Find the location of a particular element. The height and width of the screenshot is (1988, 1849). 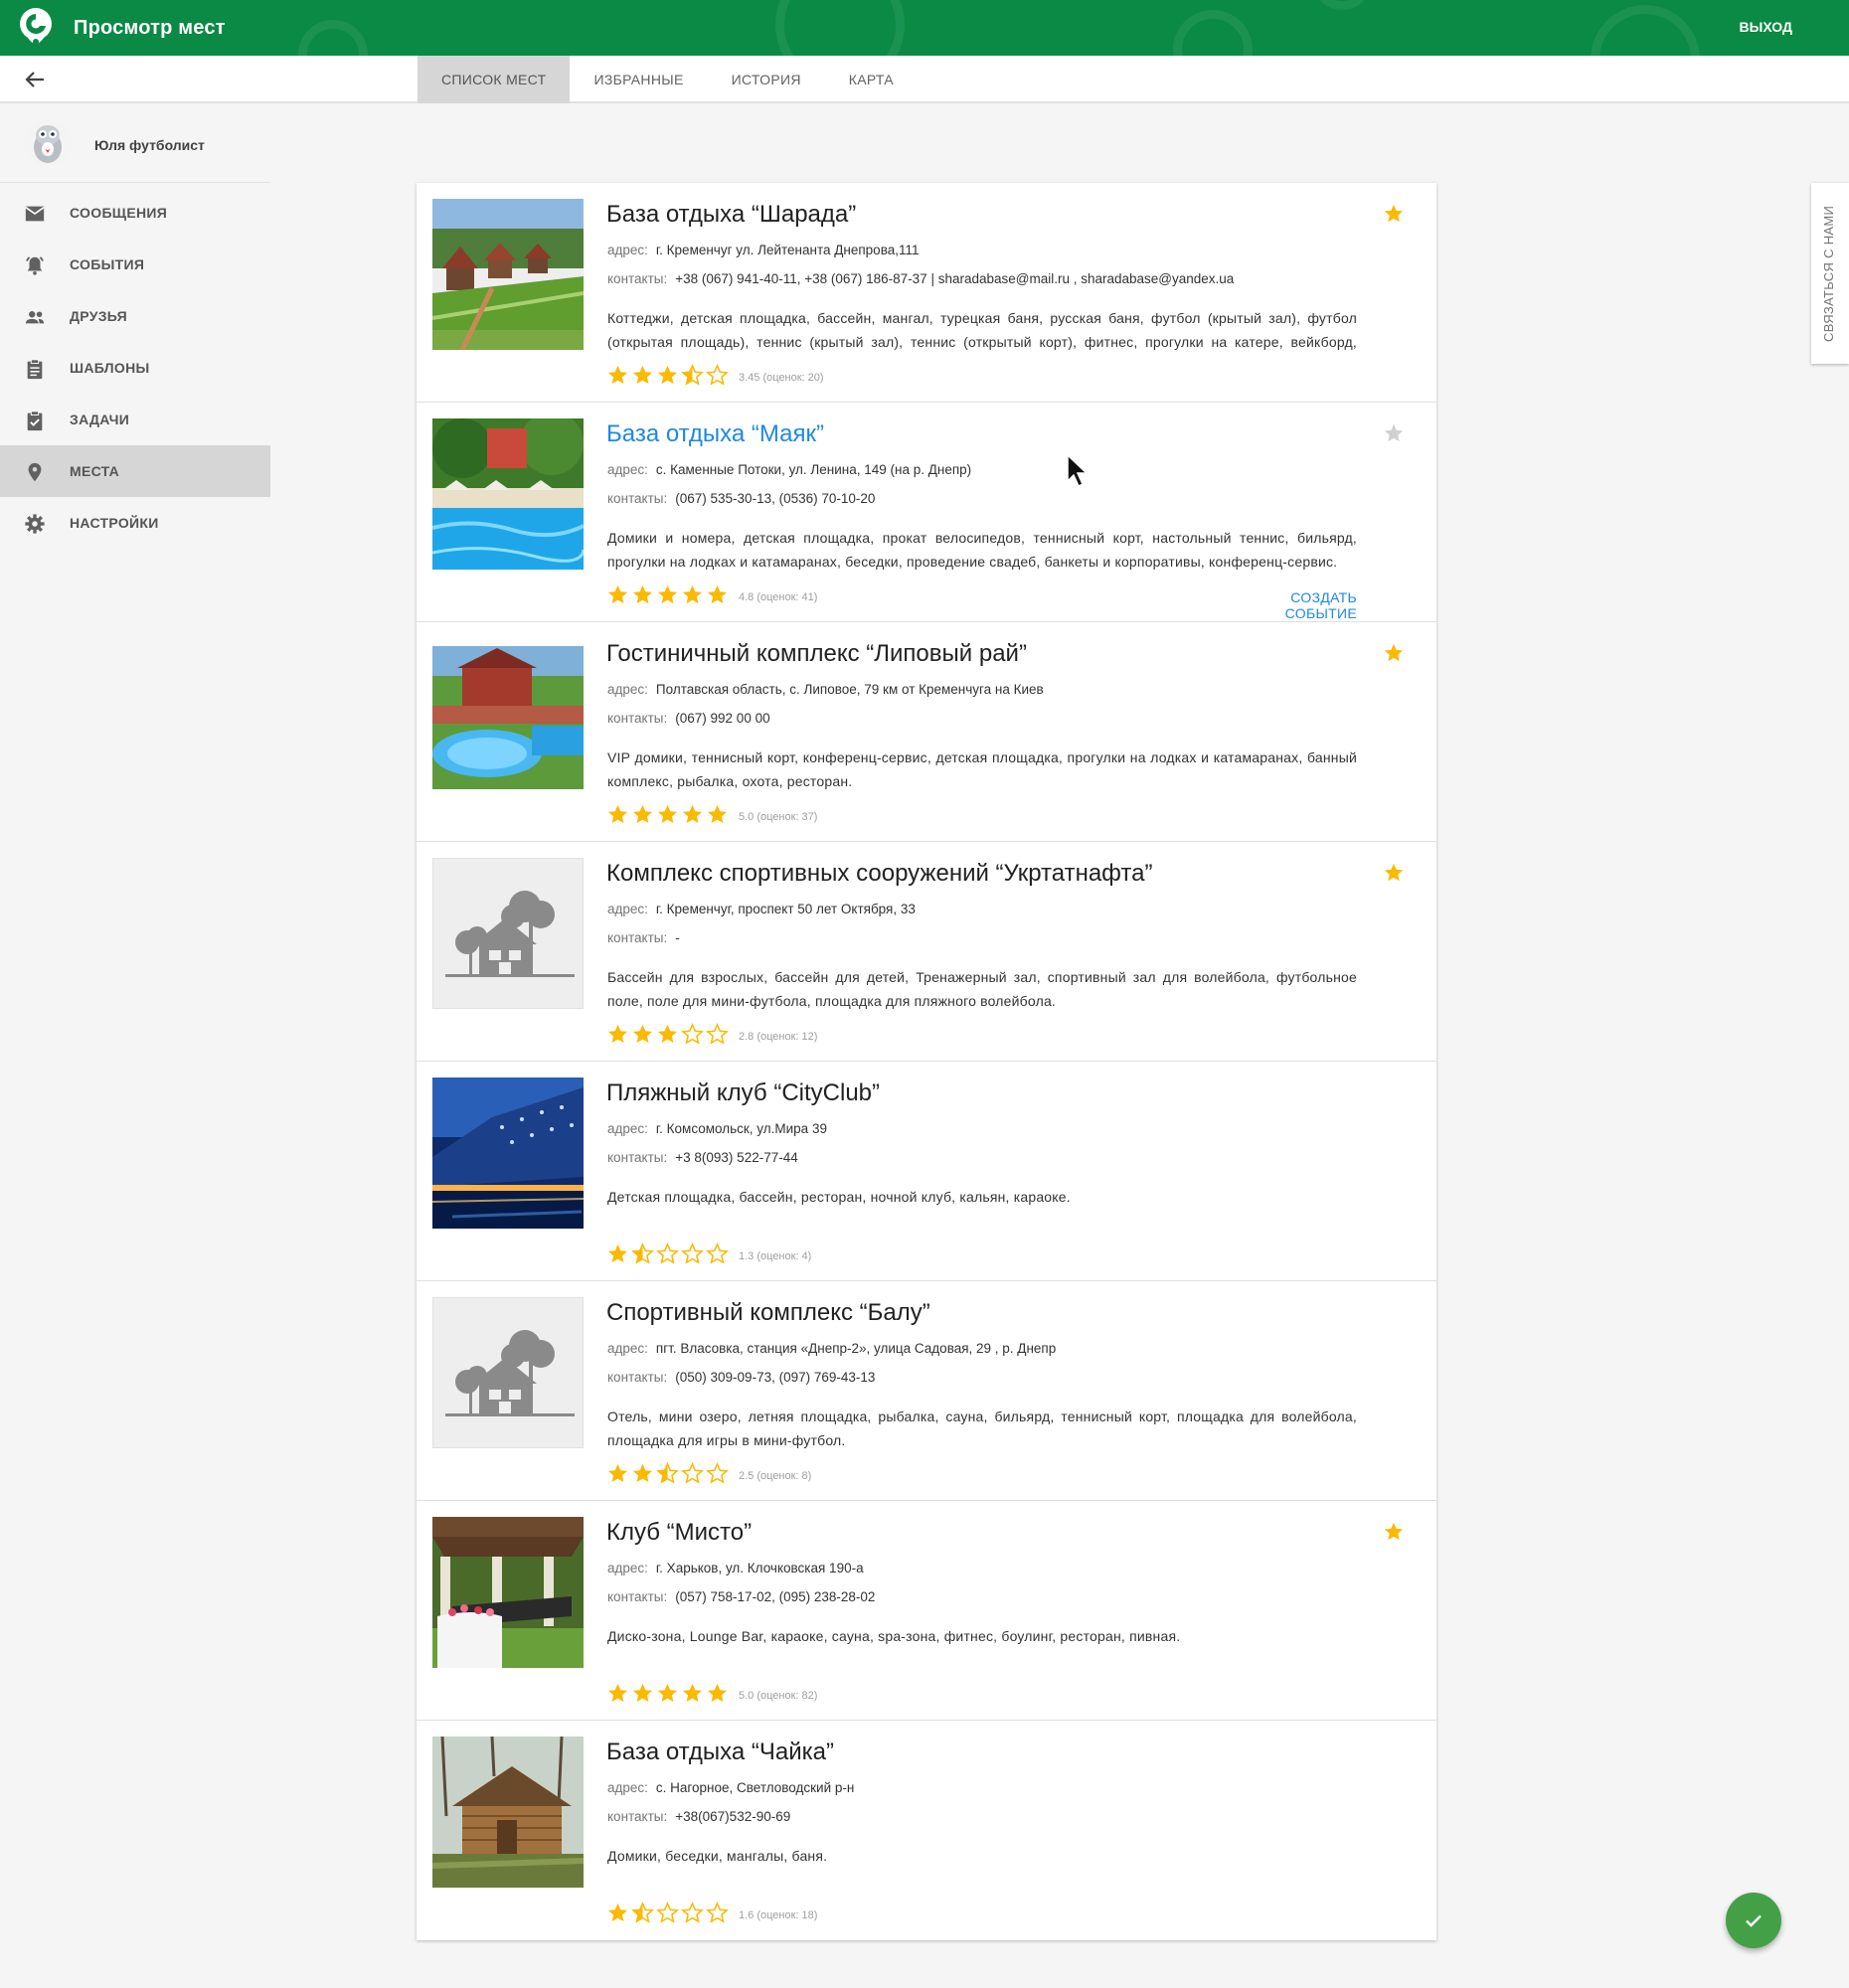

place-photo-cottages is located at coordinates (508, 274).